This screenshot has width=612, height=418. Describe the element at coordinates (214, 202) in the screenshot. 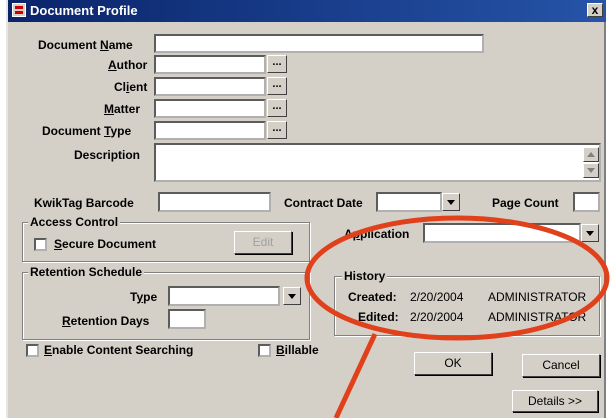

I see `kwiktag-barcode-input` at that location.